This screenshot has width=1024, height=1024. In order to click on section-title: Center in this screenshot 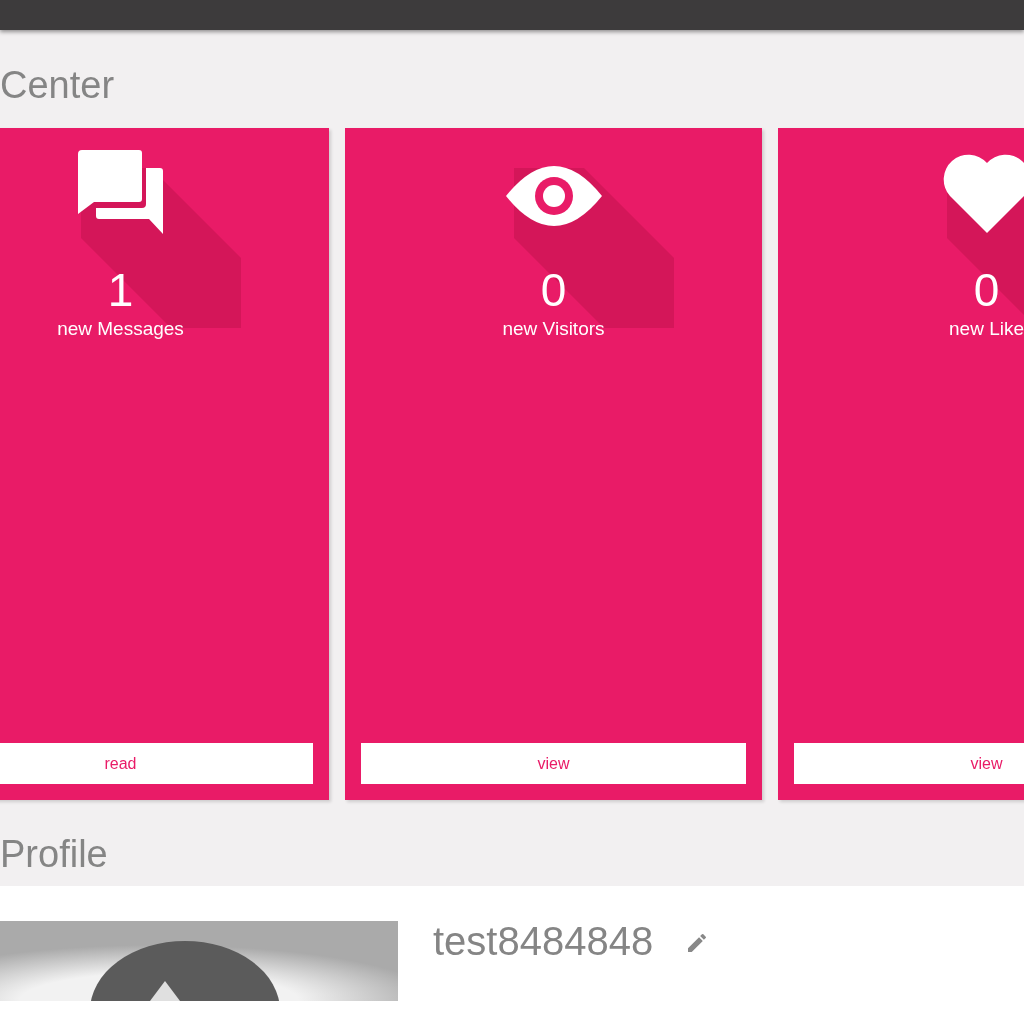, I will do `click(57, 85)`.